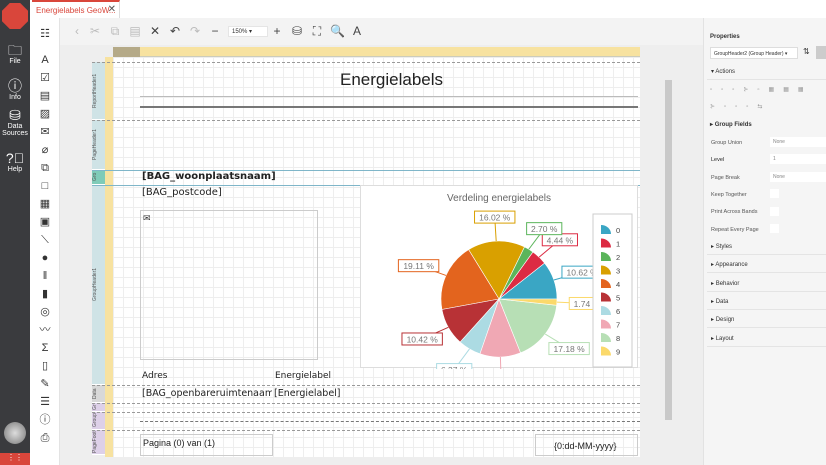 The image size is (826, 465). What do you see at coordinates (98, 177) in the screenshot?
I see `band-group-header-2: Gro` at bounding box center [98, 177].